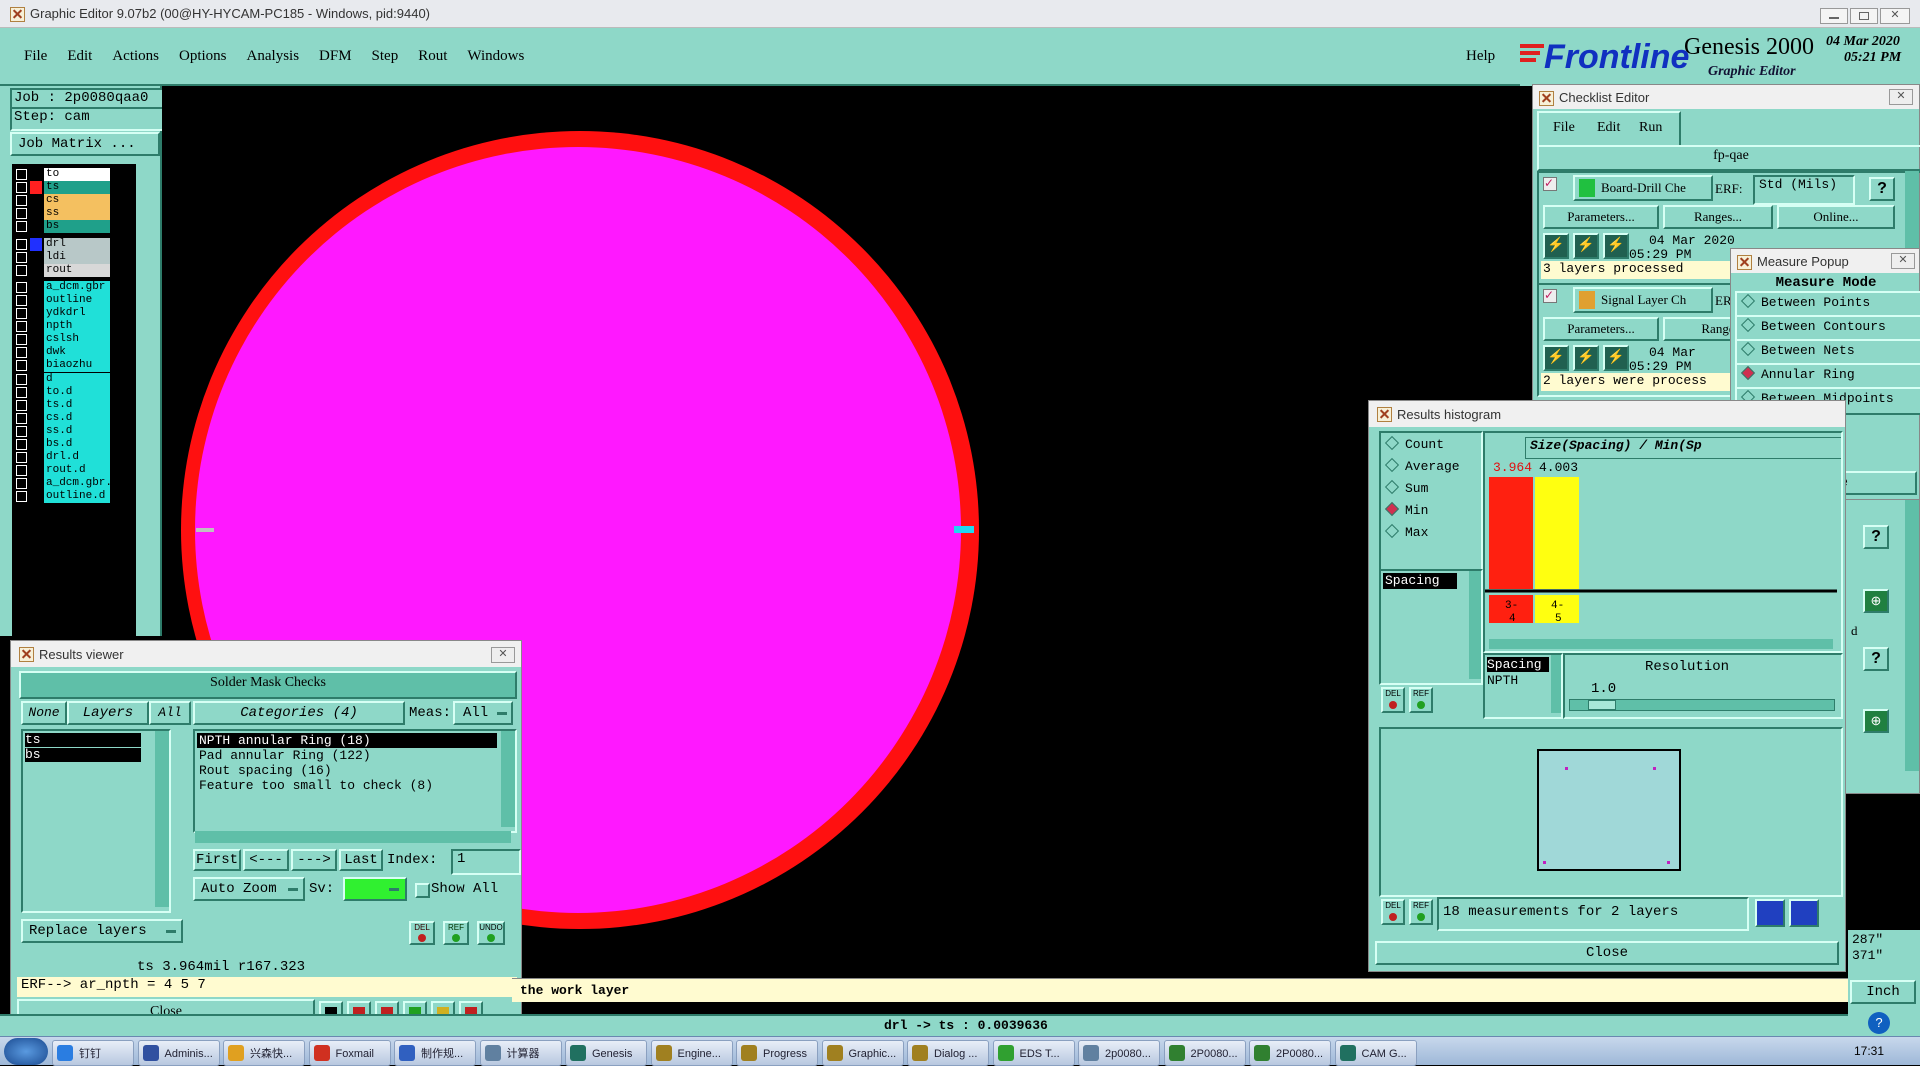 The width and height of the screenshot is (1920, 1066). Describe the element at coordinates (77, 458) in the screenshot. I see `layer-name: drl.d` at that location.